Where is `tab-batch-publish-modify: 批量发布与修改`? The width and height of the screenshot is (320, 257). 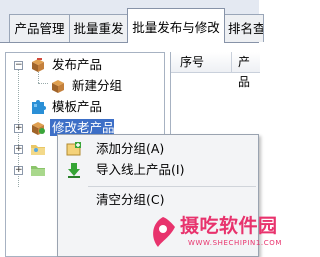
tab-batch-publish-modify: 批量发布与修改 is located at coordinates (176, 25).